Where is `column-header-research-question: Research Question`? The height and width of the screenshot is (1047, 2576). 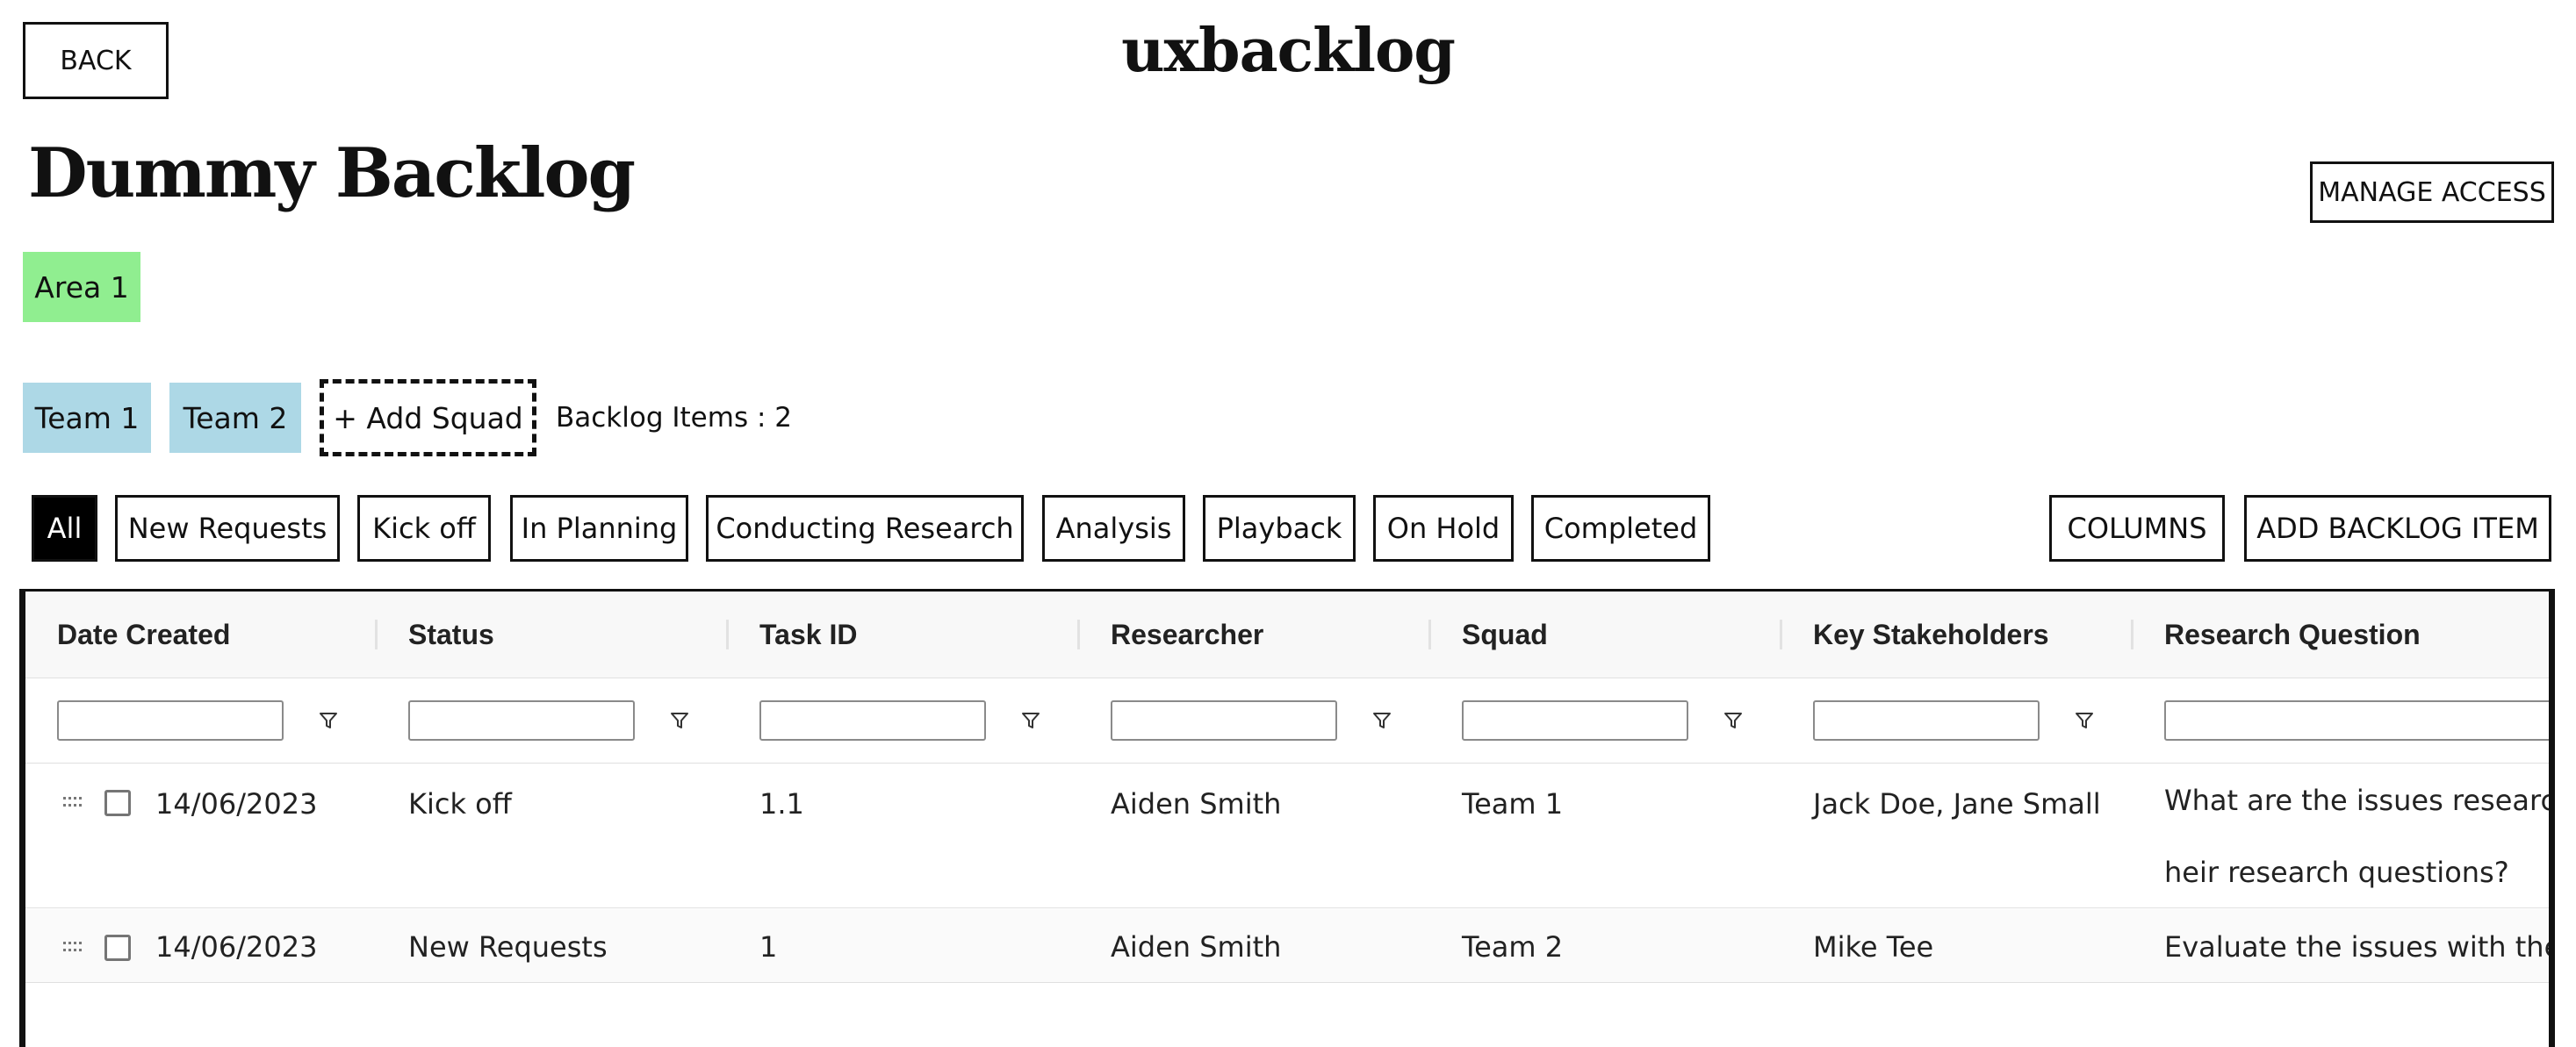 column-header-research-question: Research Question is located at coordinates (2292, 635).